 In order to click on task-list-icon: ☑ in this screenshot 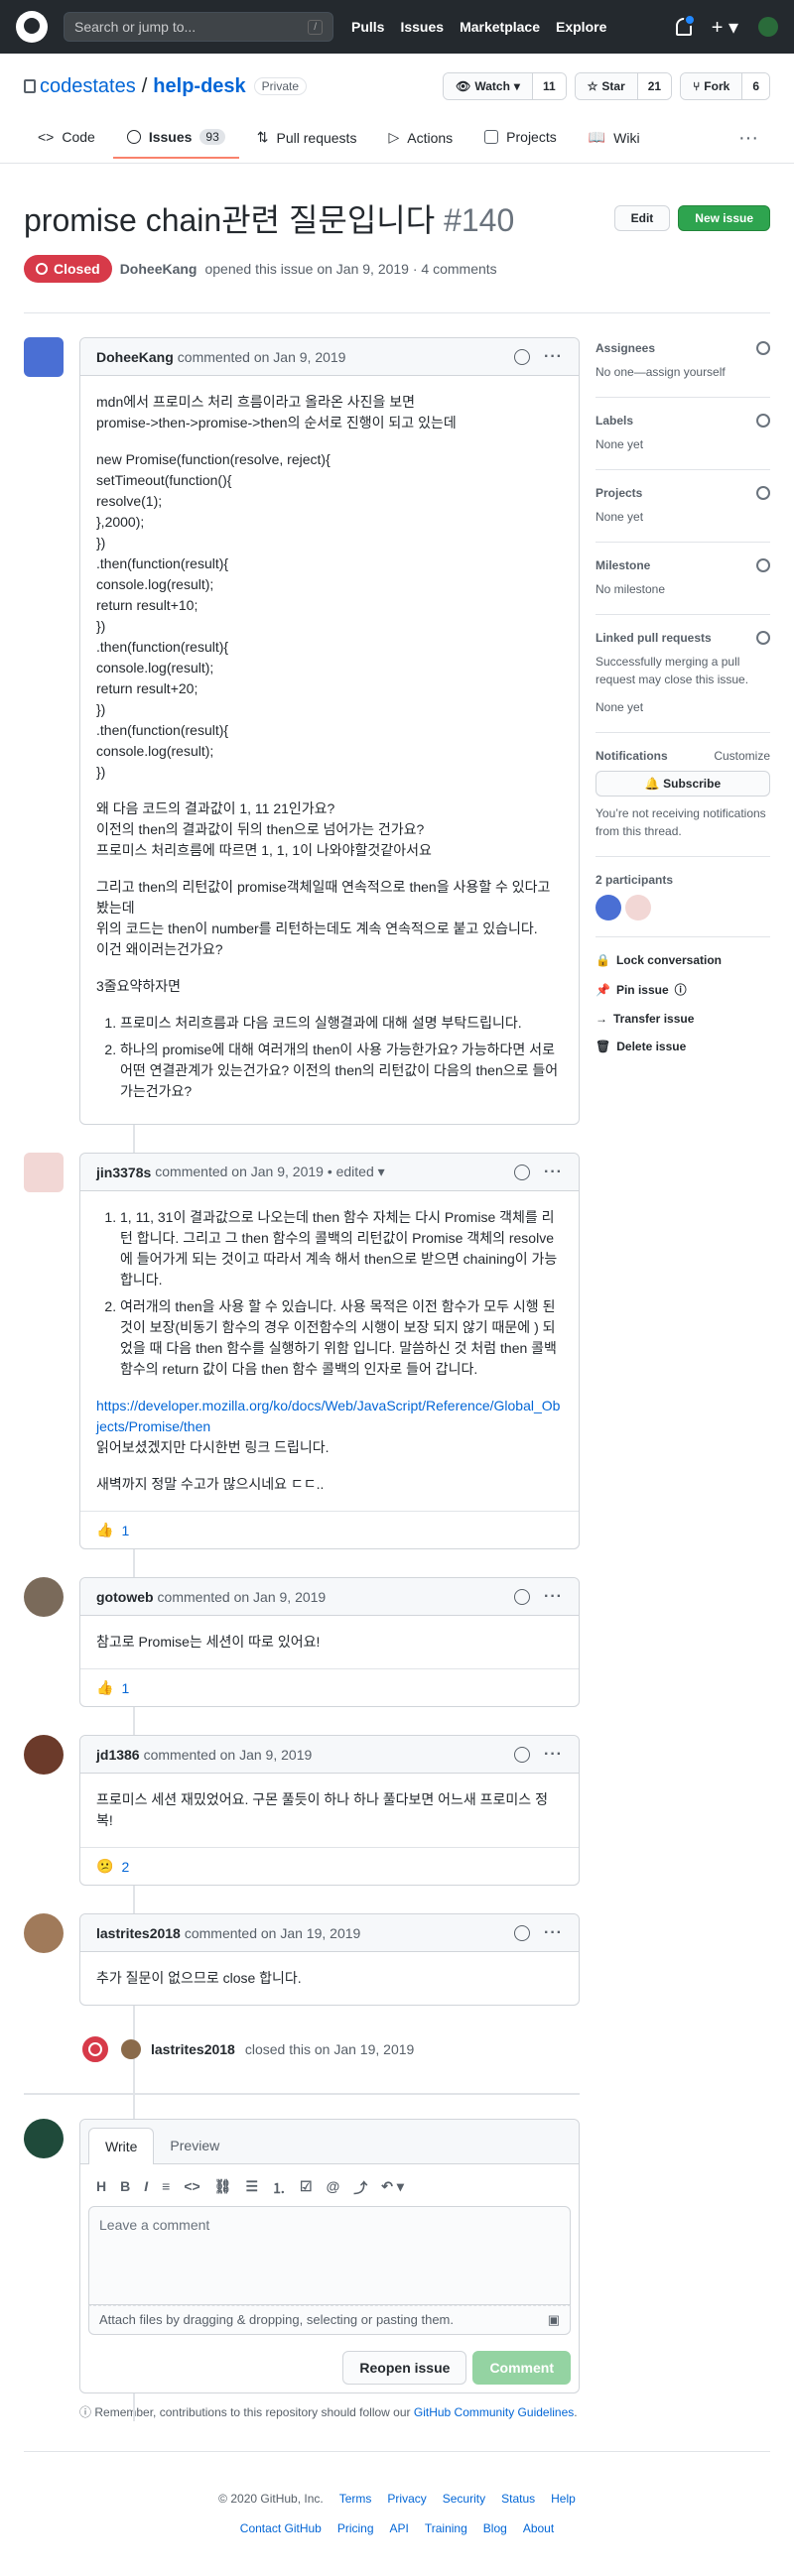, I will do `click(306, 2188)`.